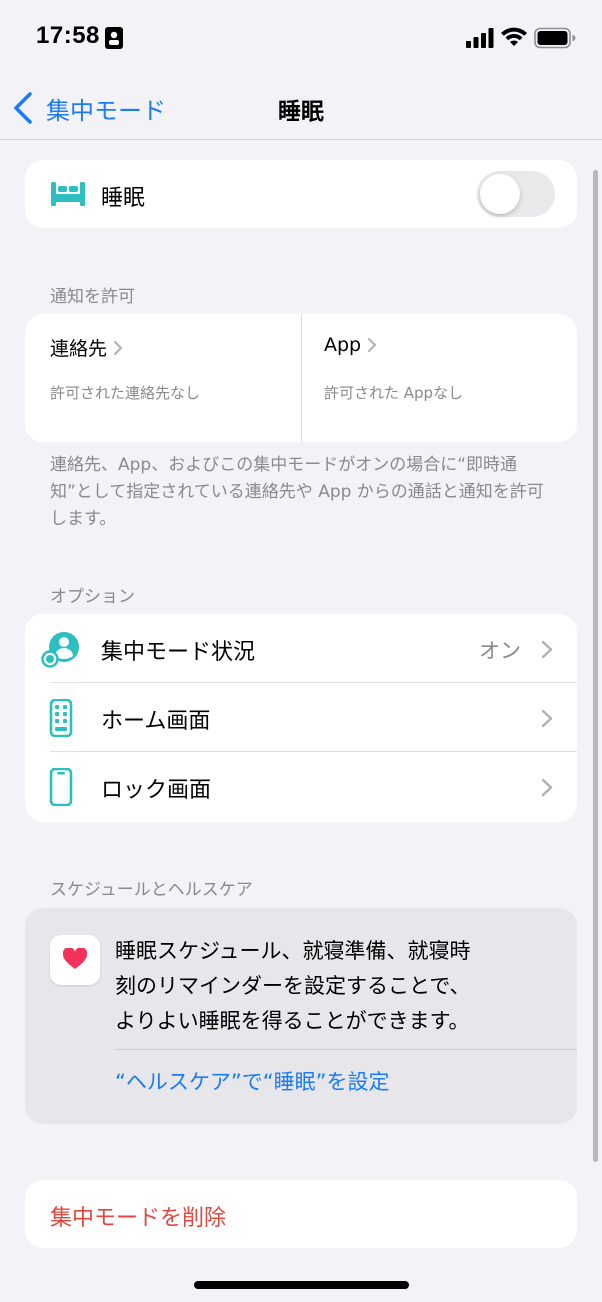  I want to click on navigation-bar: 集中モード 睡眠, so click(301, 108).